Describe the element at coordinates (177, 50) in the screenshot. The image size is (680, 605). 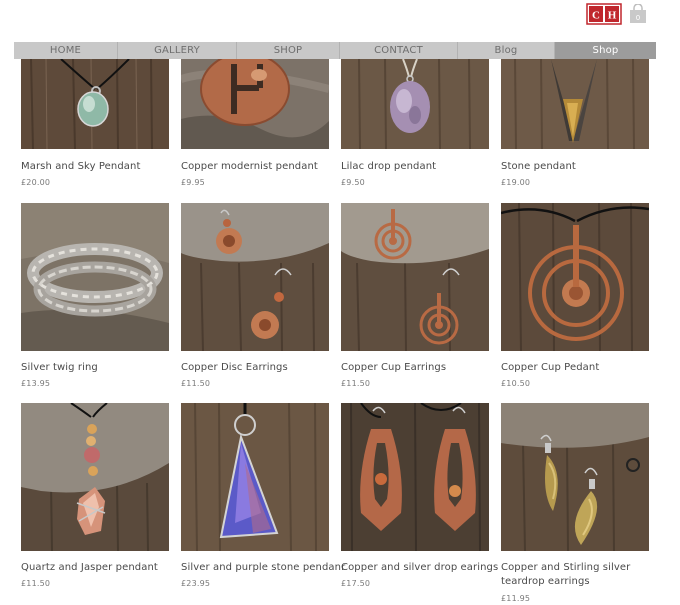
I see `nav-gallery: GALLERY` at that location.